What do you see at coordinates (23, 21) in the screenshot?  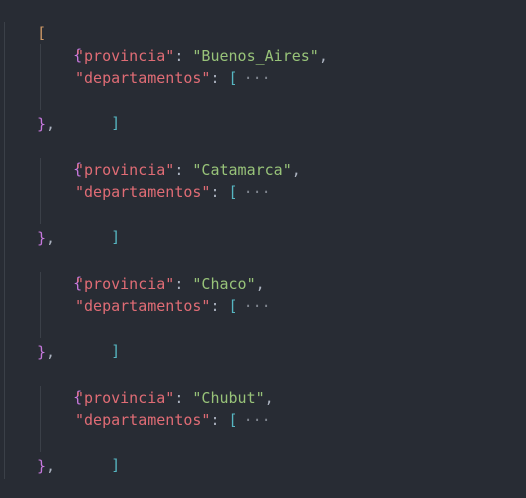 I see `code-line: [` at bounding box center [23, 21].